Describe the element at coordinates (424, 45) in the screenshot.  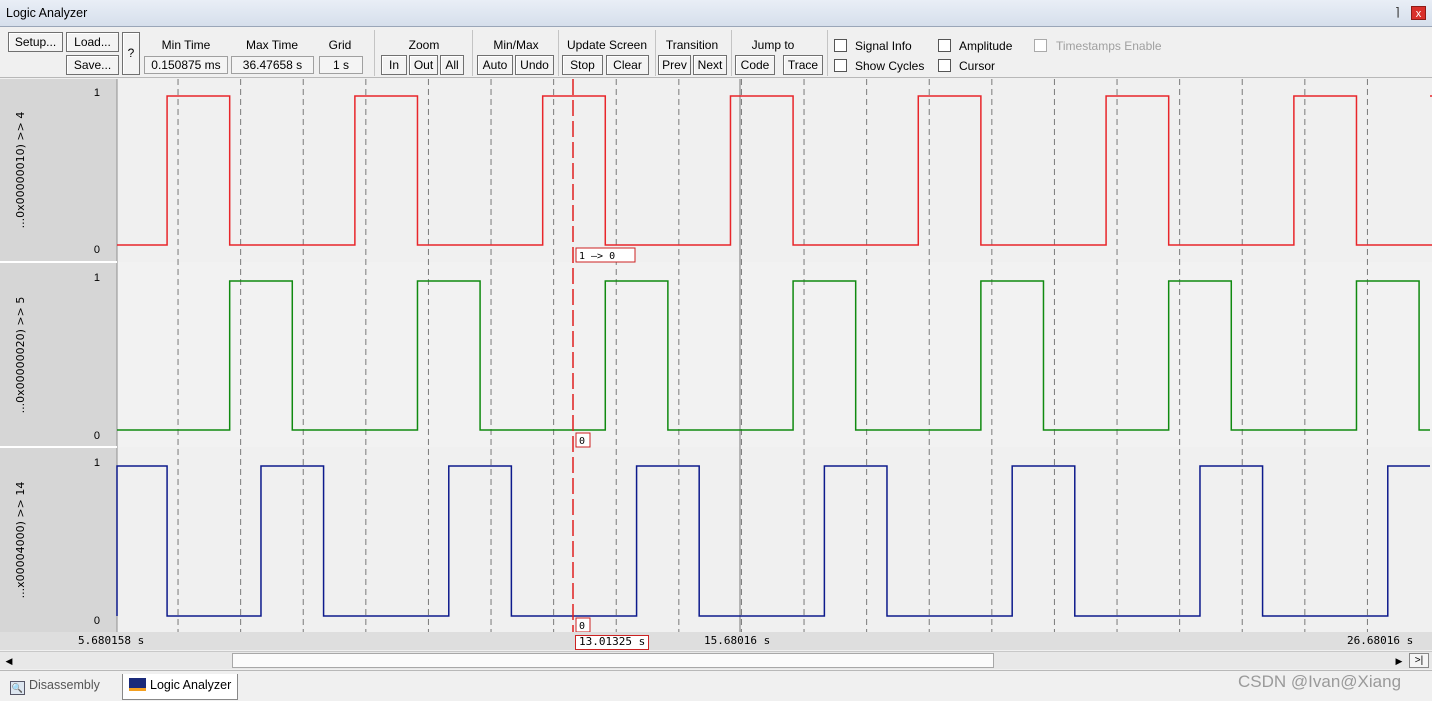
I see `zoom-label: Zoom` at that location.